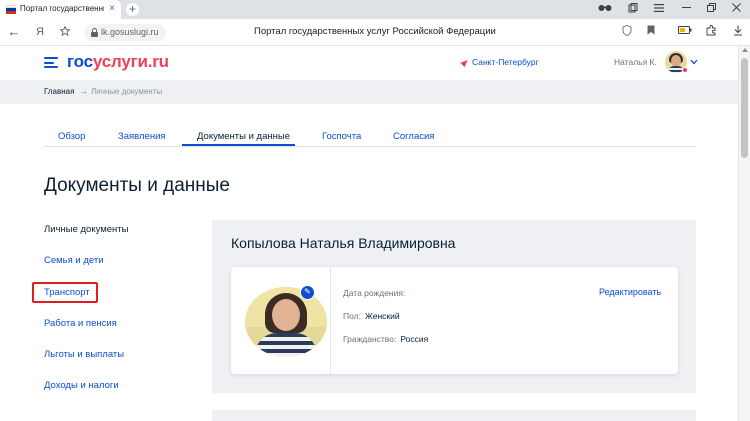  What do you see at coordinates (630, 292) in the screenshot?
I see `edit-button: Редактировать` at bounding box center [630, 292].